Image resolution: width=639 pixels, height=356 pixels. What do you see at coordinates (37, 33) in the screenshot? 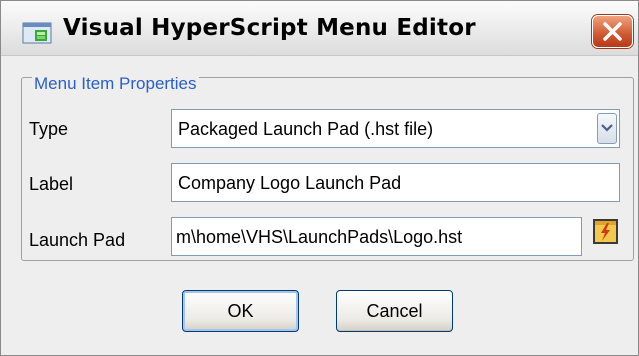
I see `app-icon` at bounding box center [37, 33].